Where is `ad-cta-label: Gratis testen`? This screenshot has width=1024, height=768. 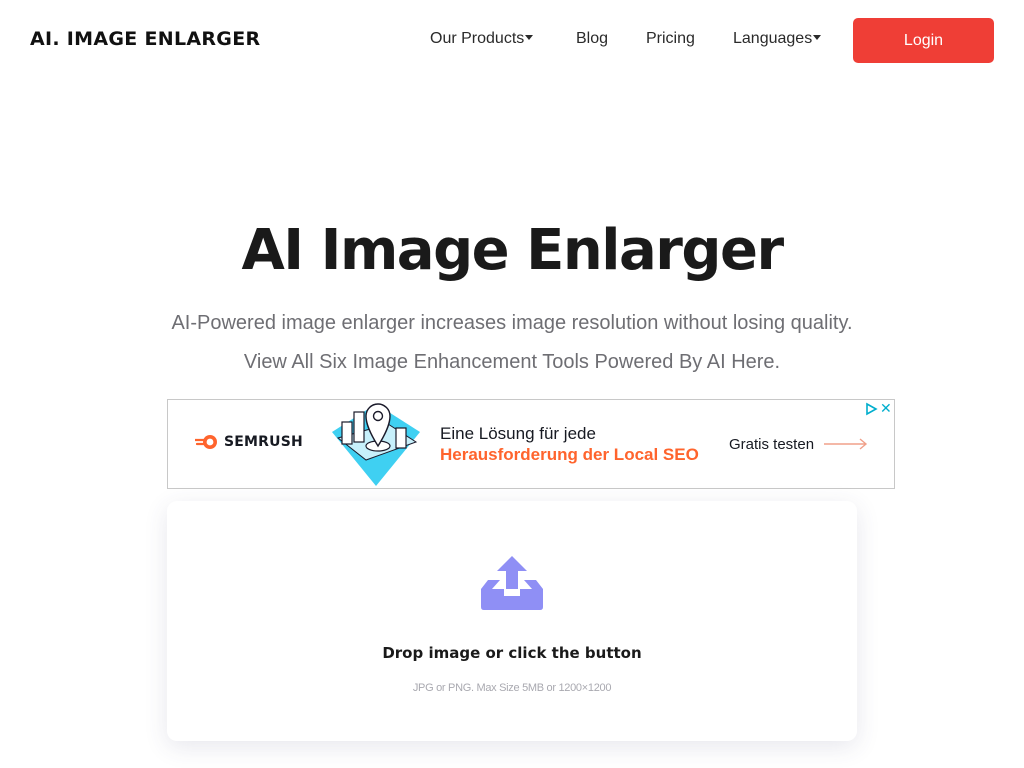 ad-cta-label: Gratis testen is located at coordinates (771, 444).